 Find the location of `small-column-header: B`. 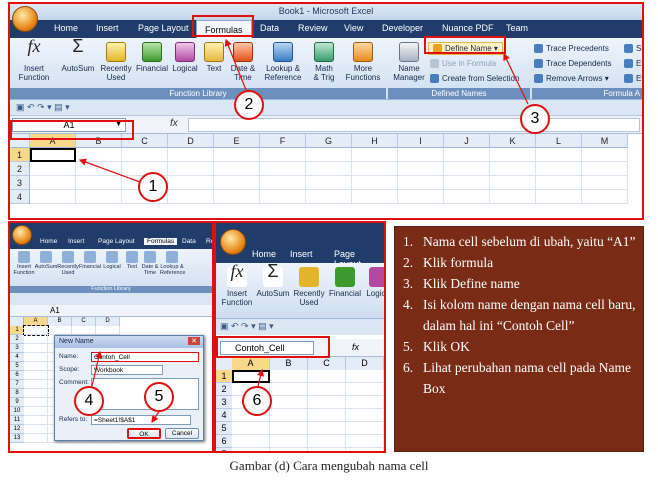

small-column-header: B is located at coordinates (60, 321).